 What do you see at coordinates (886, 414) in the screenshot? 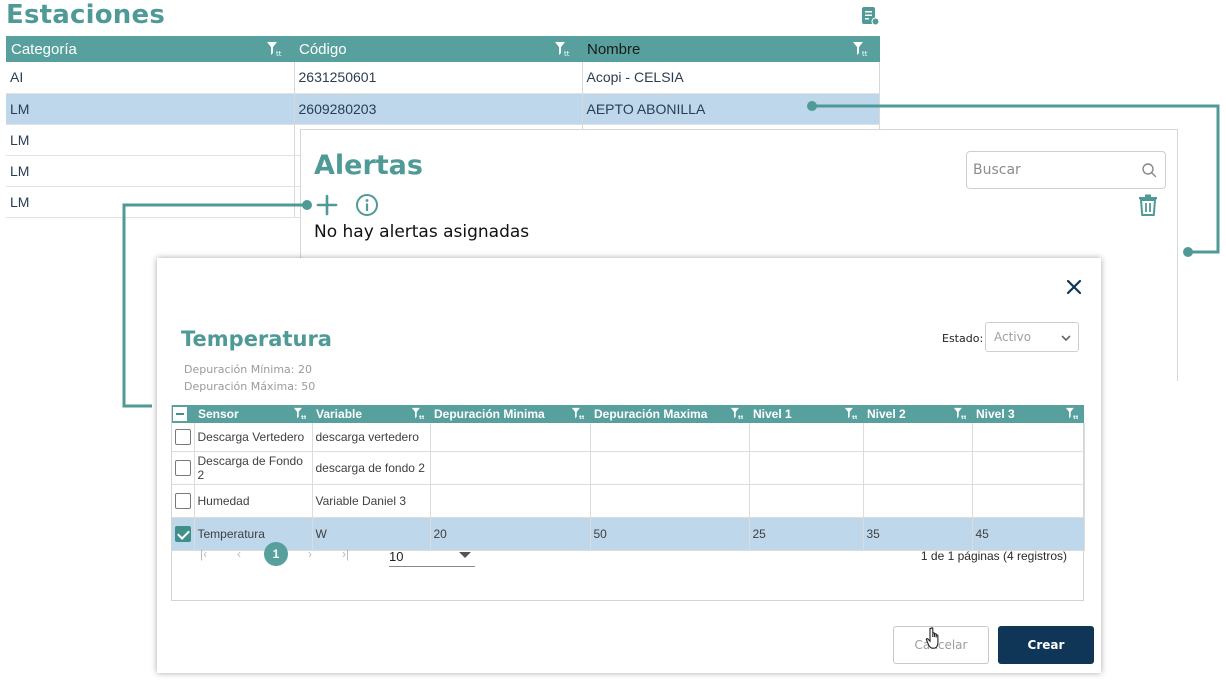
I see `column-label: Nivel 2` at bounding box center [886, 414].